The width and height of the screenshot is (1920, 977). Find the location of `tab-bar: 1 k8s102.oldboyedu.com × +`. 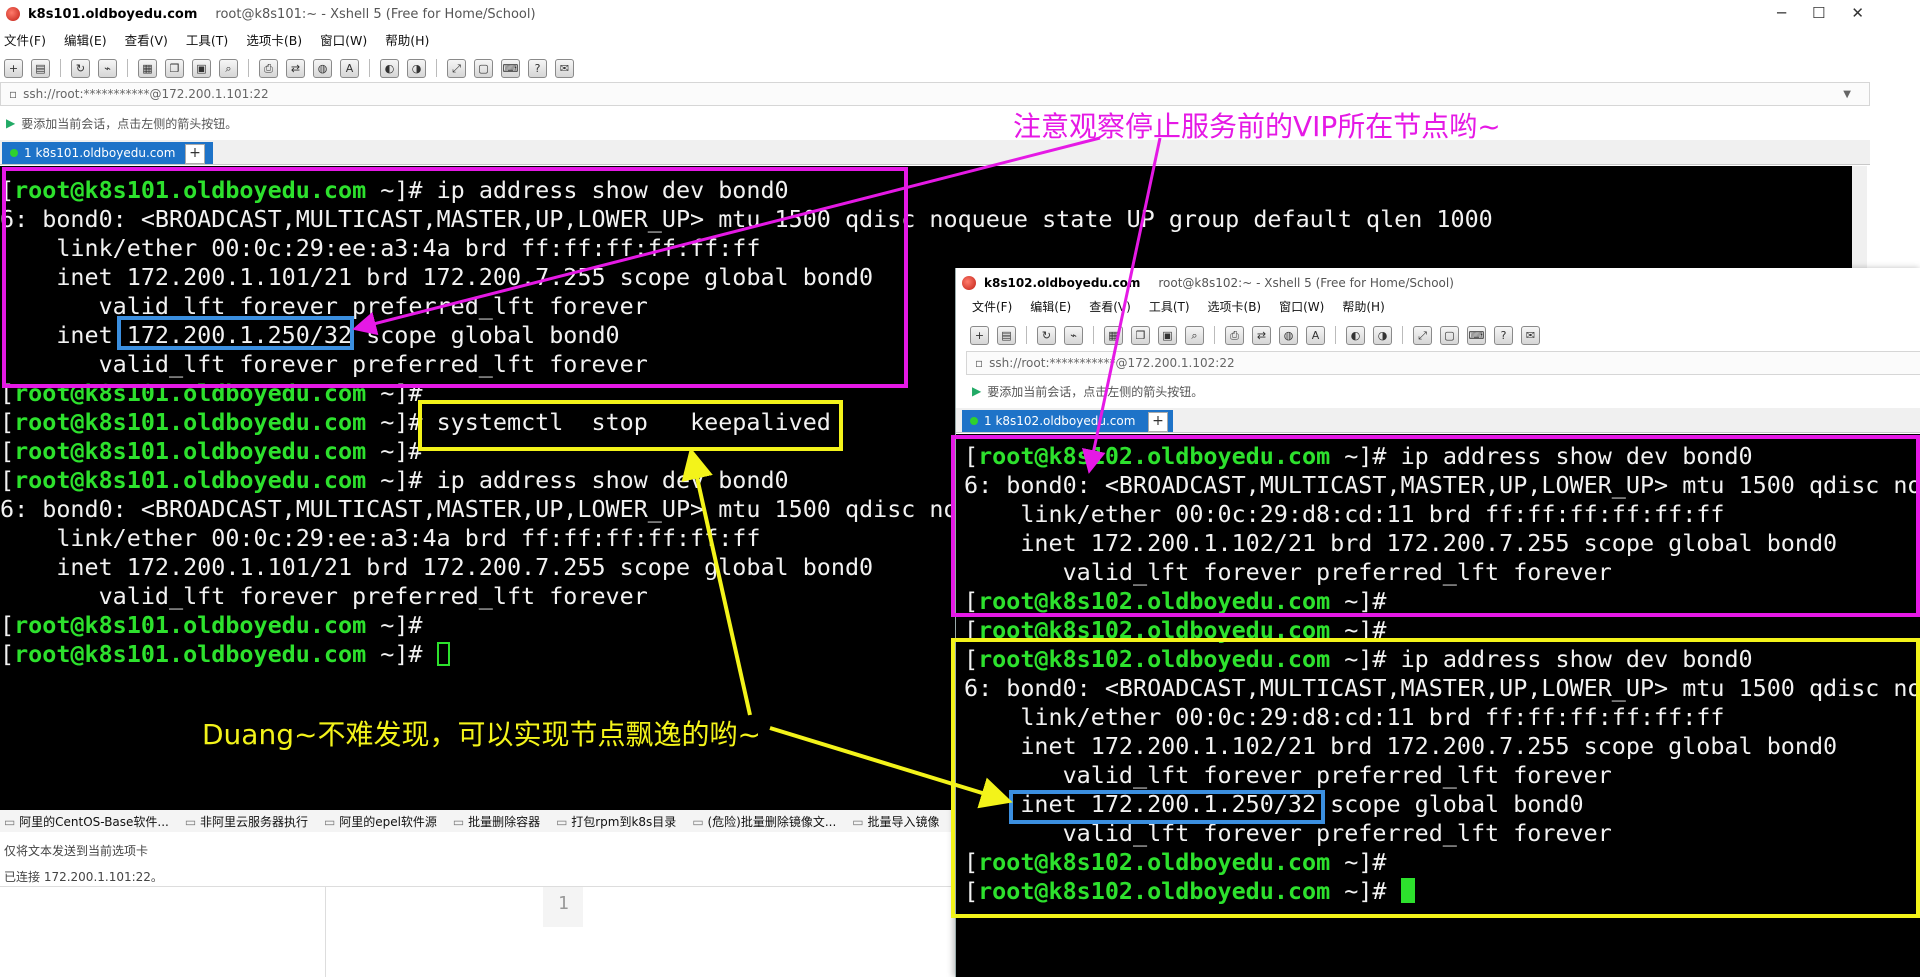

tab-bar: 1 k8s102.oldboyedu.com × + is located at coordinates (1438, 420).